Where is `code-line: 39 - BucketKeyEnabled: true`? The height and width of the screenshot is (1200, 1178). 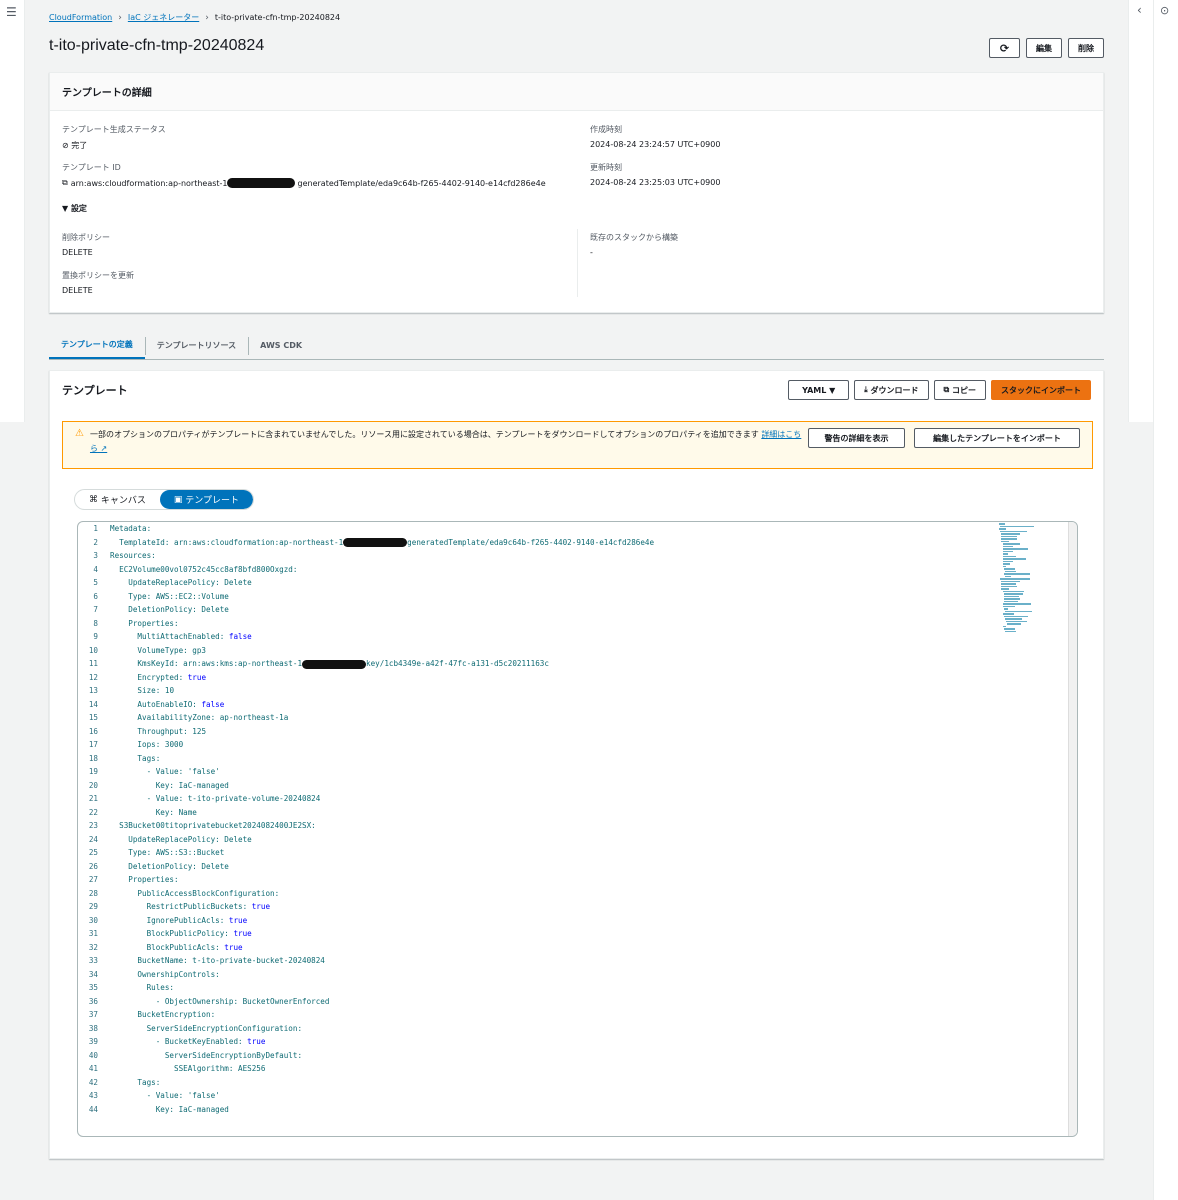 code-line: 39 - BucketKeyEnabled: true is located at coordinates (366, 1044).